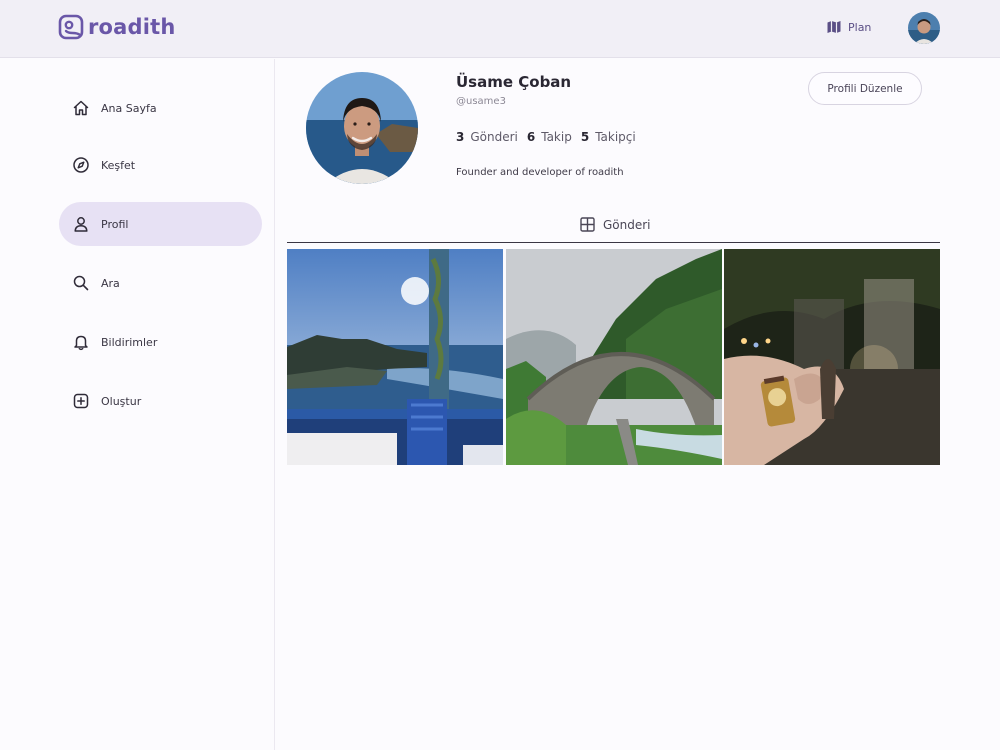 The width and height of the screenshot is (1000, 750). Describe the element at coordinates (129, 108) in the screenshot. I see `sidebar-item-label: Ana Sayfa` at that location.